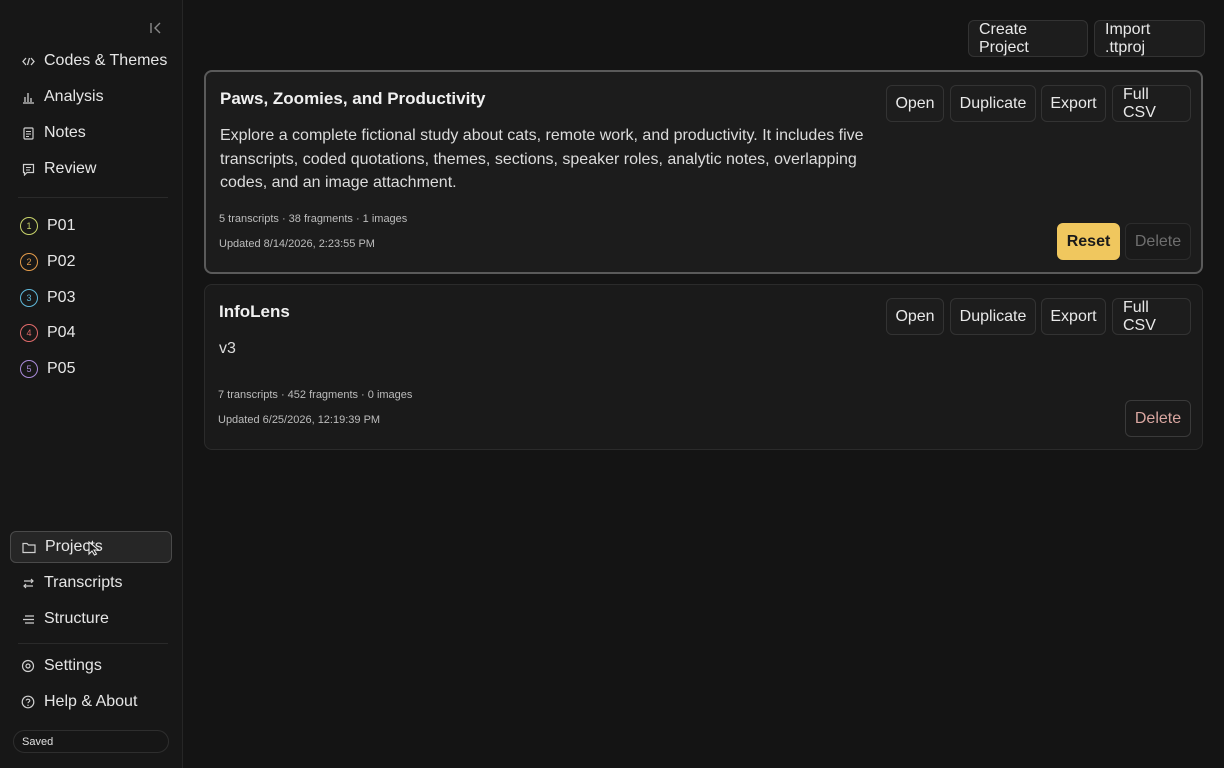 The height and width of the screenshot is (768, 1224). I want to click on nav-transcripts: Transcripts, so click(91, 583).